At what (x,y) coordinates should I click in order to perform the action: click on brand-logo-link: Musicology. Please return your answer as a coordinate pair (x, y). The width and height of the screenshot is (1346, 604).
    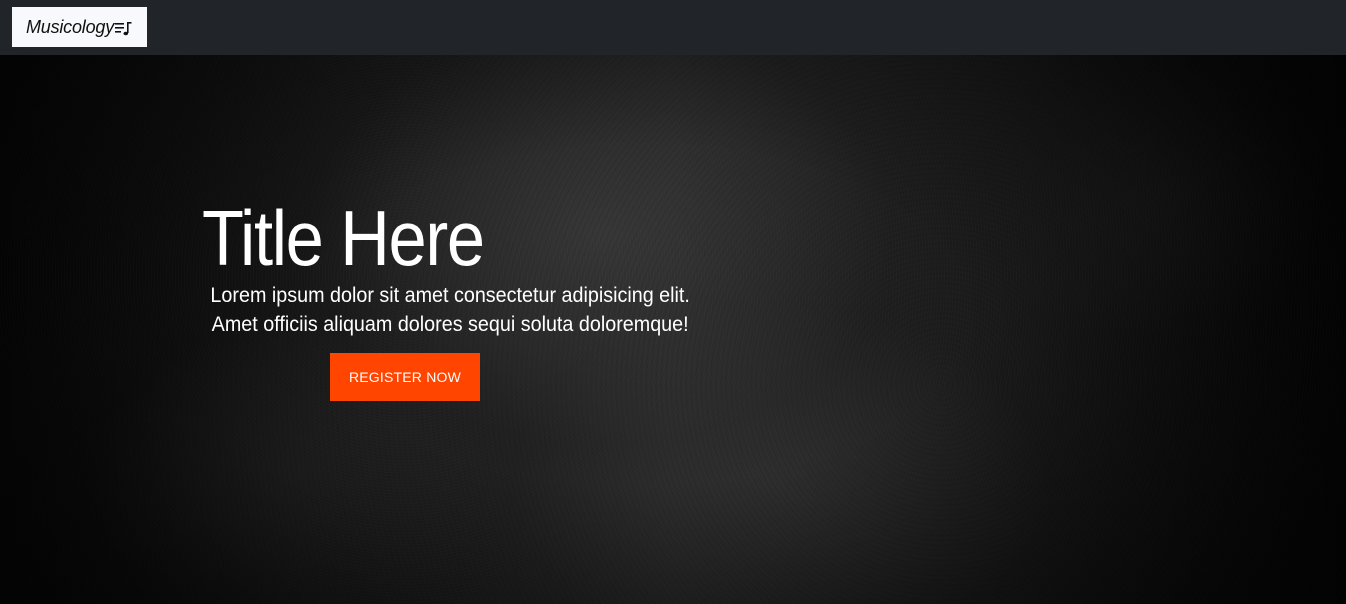
    Looking at the image, I should click on (79, 27).